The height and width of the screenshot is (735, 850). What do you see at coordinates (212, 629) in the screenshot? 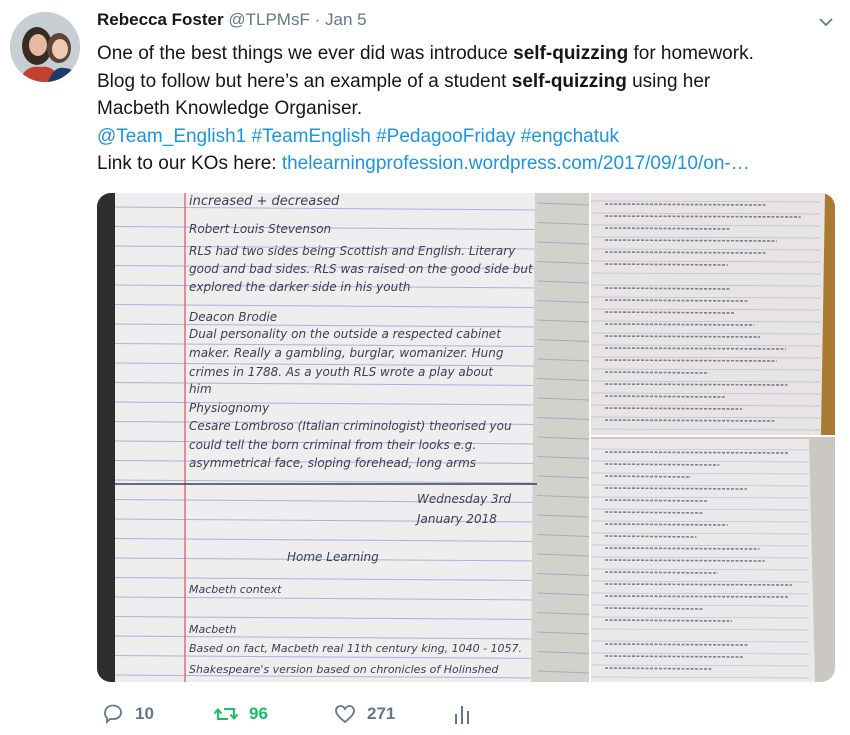
I see `handwritten-line: Macbeth` at bounding box center [212, 629].